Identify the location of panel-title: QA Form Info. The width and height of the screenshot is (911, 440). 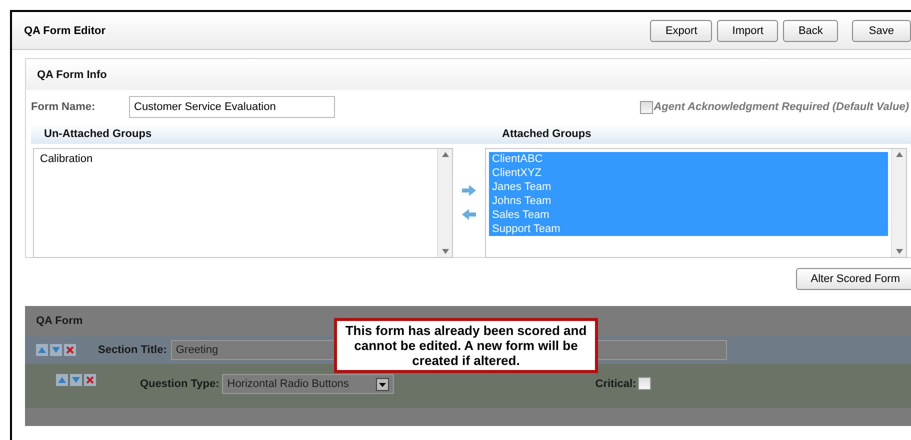
(72, 74).